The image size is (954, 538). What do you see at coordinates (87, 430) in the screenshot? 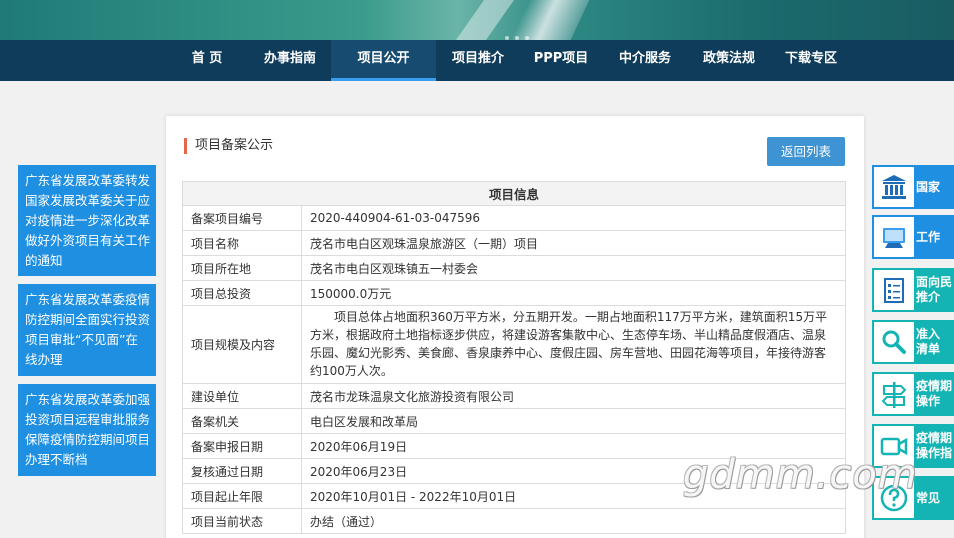
I see `notice-link: 广东省发展改革委加强投资项目远程审批服务保障疫情防控期间项目办理不断档` at bounding box center [87, 430].